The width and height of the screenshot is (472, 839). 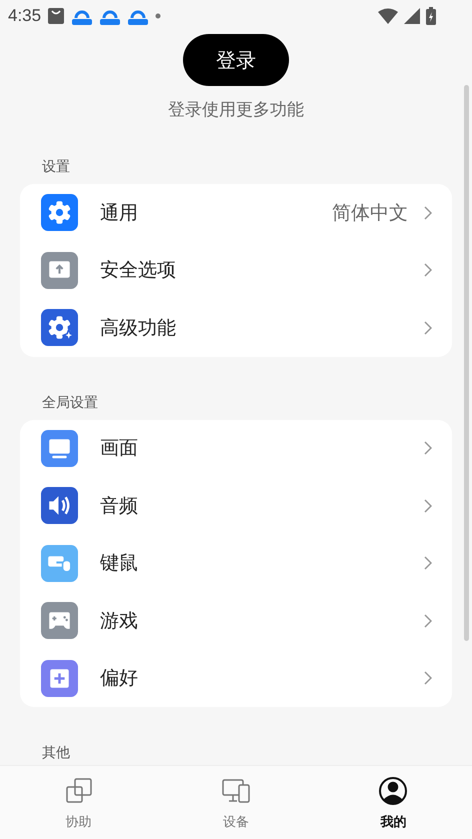 I want to click on login-hint: 登录使用更多功能, so click(x=236, y=110).